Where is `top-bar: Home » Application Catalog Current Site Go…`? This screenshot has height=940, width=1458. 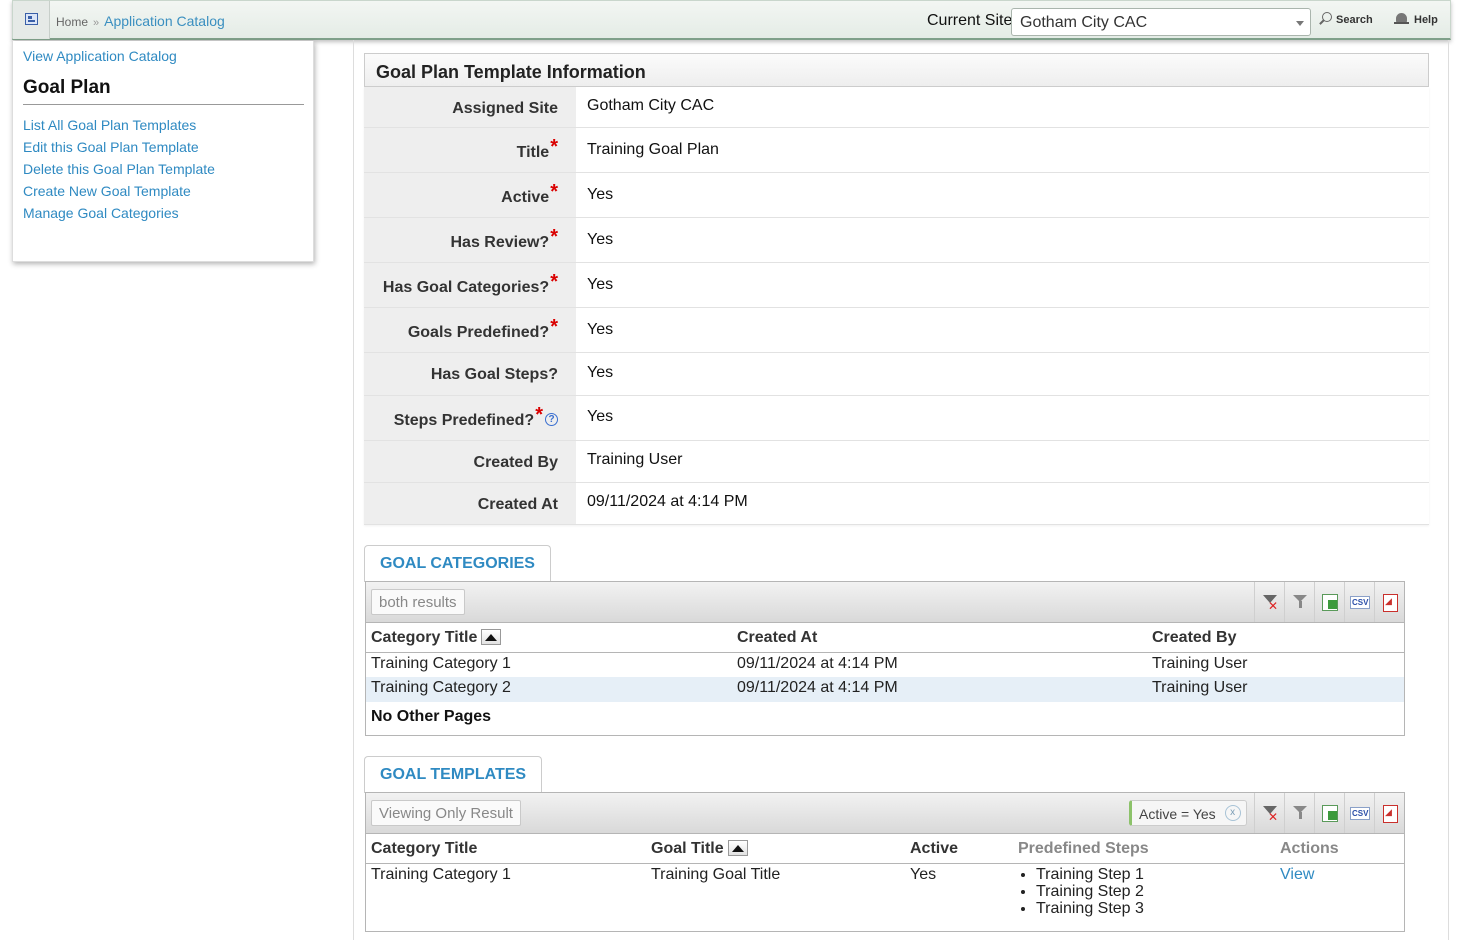 top-bar: Home » Application Catalog Current Site Go… is located at coordinates (731, 20).